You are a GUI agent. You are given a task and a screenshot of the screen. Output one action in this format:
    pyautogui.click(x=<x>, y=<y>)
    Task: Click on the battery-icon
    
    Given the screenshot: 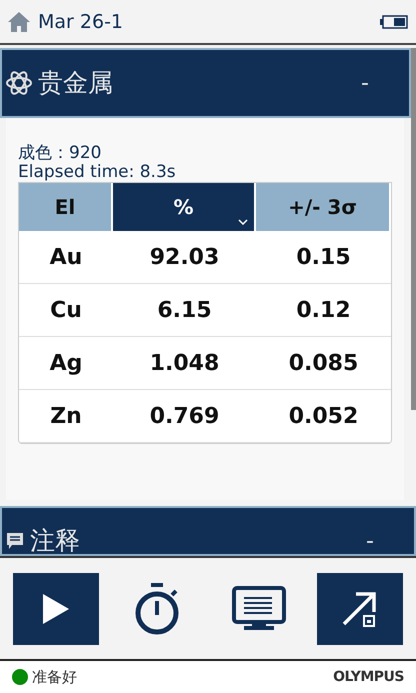 What is the action you would take?
    pyautogui.click(x=394, y=21)
    